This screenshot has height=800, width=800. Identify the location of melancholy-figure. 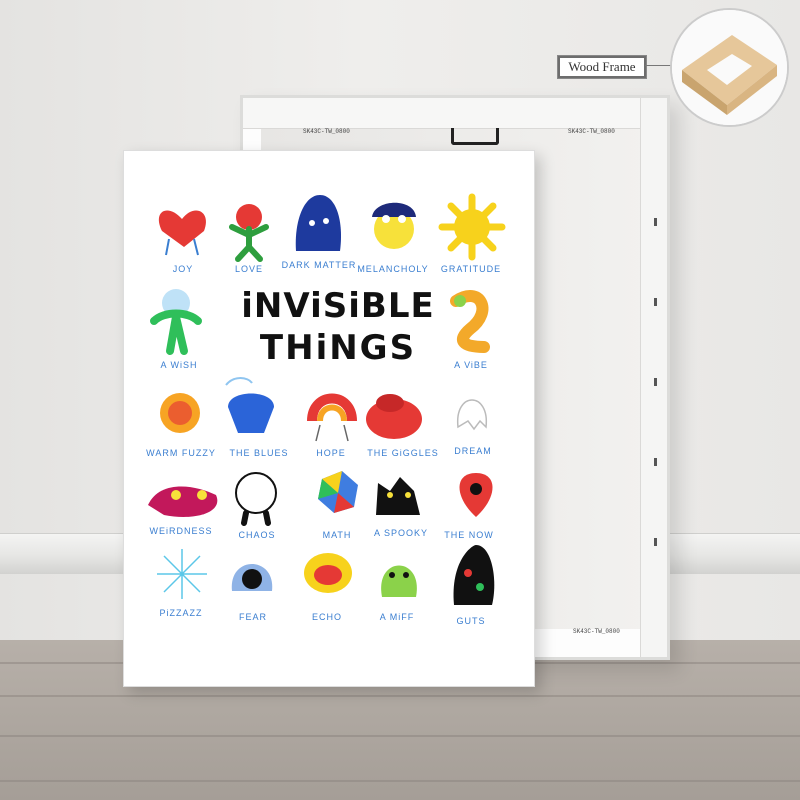
(394, 225).